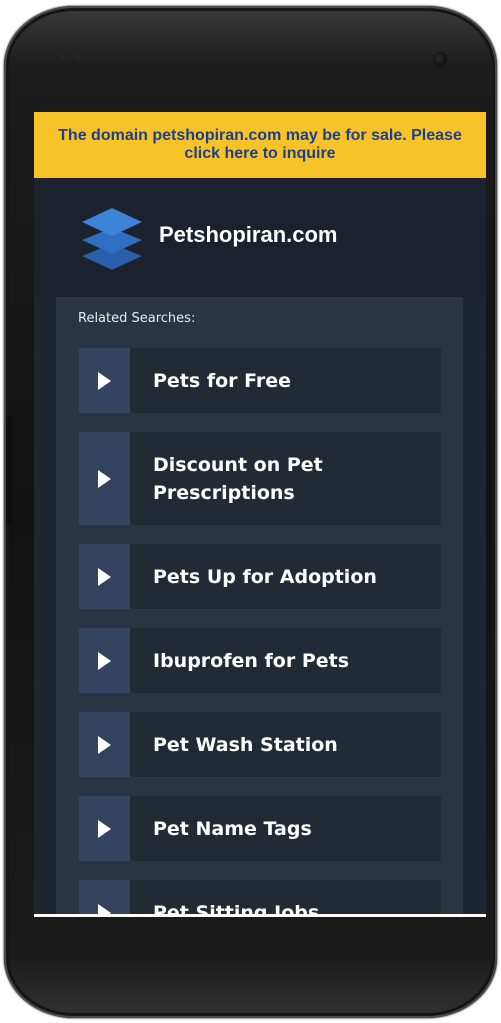  What do you see at coordinates (248, 235) in the screenshot?
I see `site-name: Petshopiran.com` at bounding box center [248, 235].